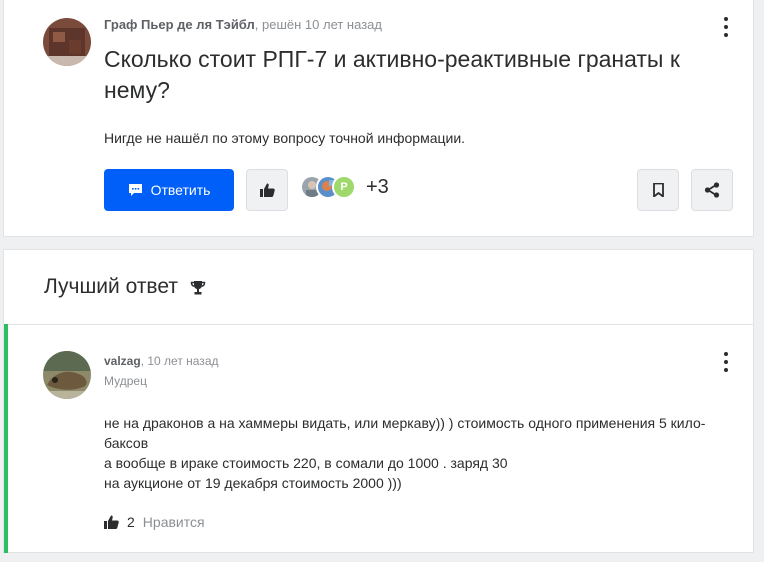 This screenshot has width=764, height=562. Describe the element at coordinates (179, 361) in the screenshot. I see `answer-time: , 10 лет назад` at that location.